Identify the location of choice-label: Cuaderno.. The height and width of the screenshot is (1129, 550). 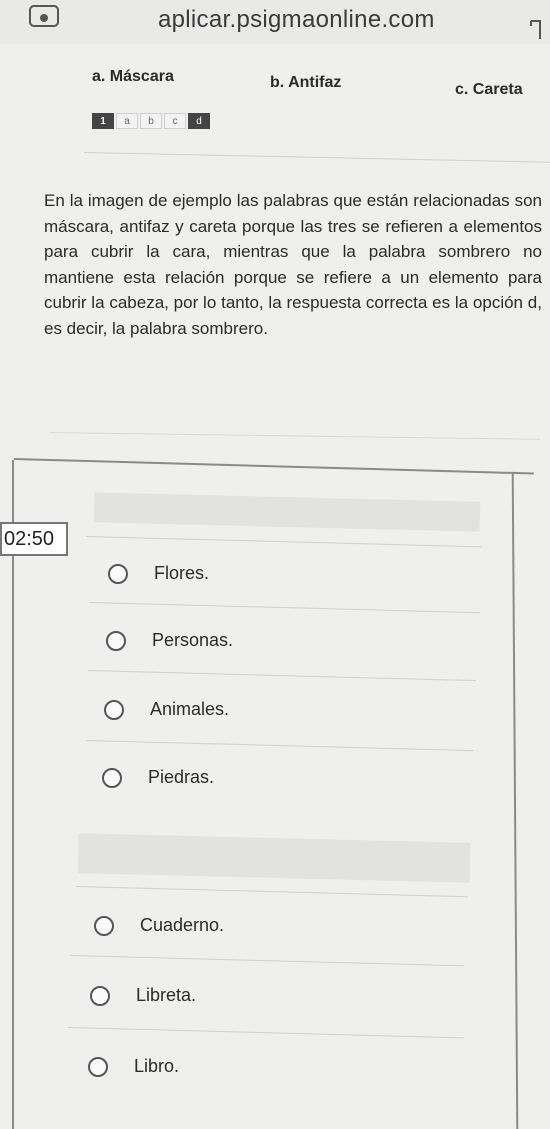
(182, 925).